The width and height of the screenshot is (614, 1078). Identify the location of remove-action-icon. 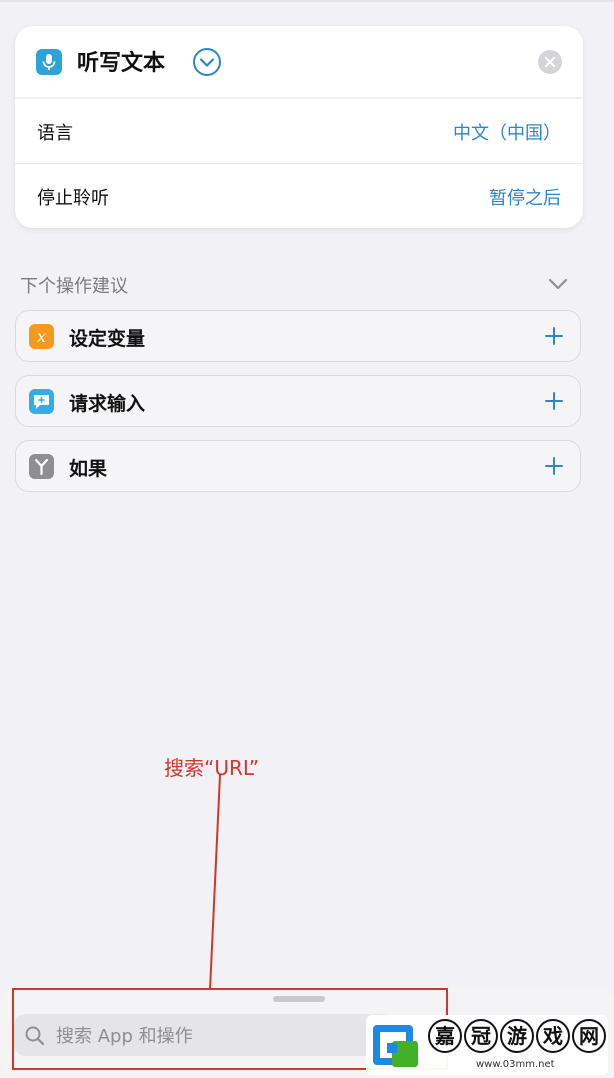
(550, 62).